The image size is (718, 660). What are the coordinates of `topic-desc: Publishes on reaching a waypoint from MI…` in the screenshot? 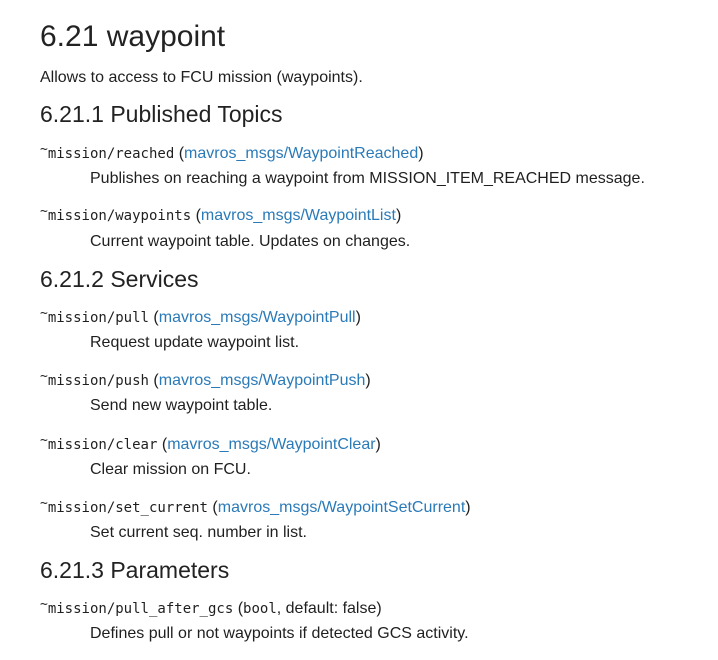 It's located at (367, 178).